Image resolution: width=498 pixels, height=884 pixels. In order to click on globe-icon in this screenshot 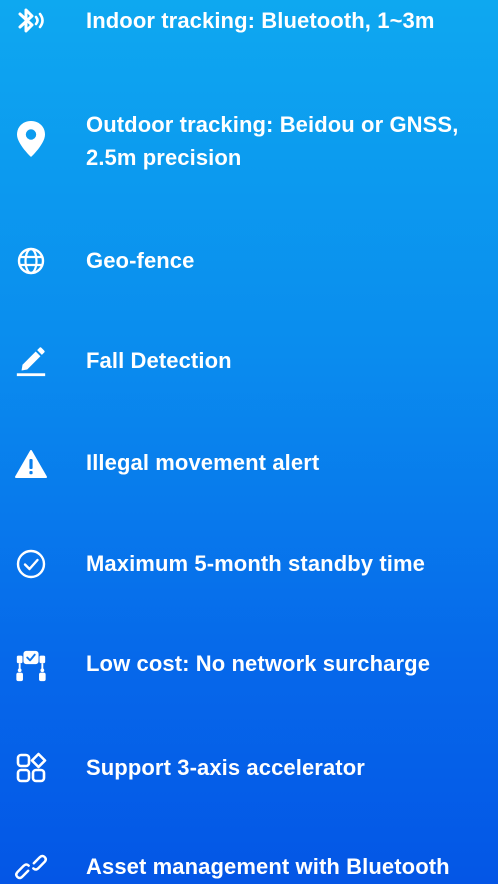, I will do `click(31, 261)`.